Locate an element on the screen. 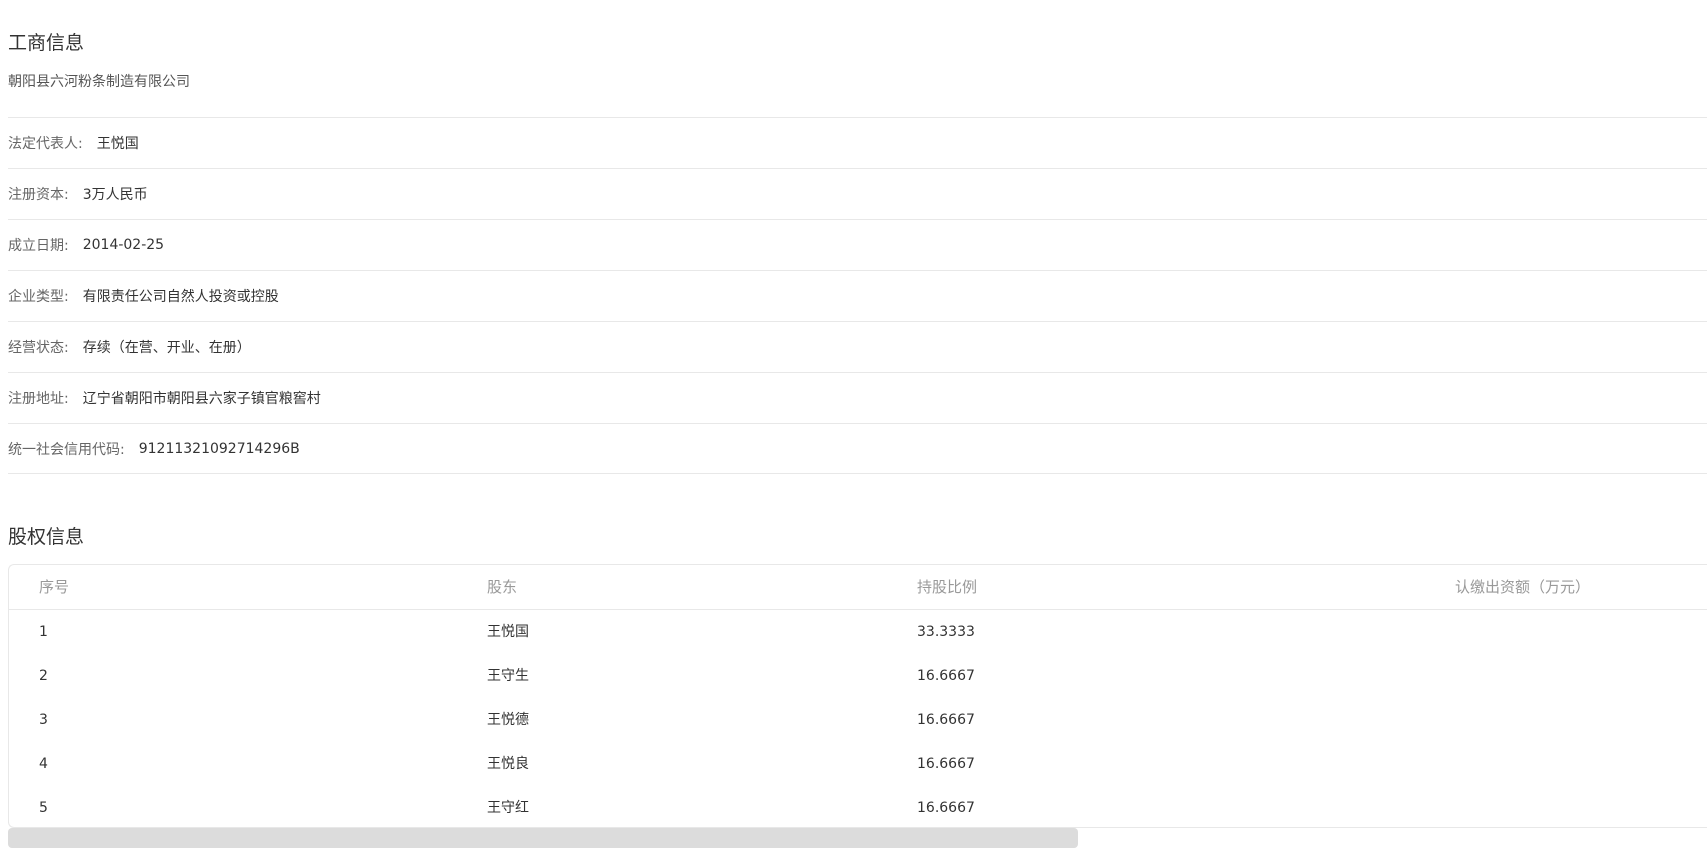 The width and height of the screenshot is (1707, 858). table-row: 3 王悦德 16.6667 is located at coordinates (858, 720).